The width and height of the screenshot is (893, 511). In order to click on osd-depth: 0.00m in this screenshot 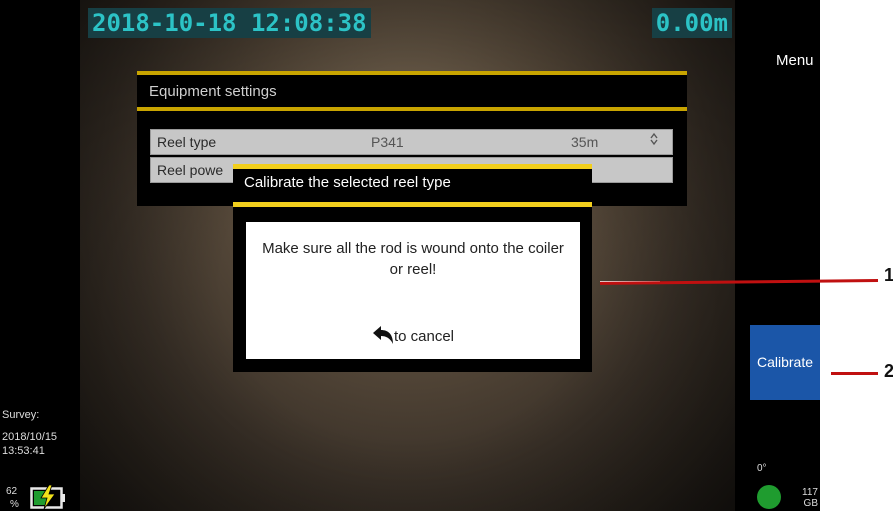, I will do `click(691, 23)`.